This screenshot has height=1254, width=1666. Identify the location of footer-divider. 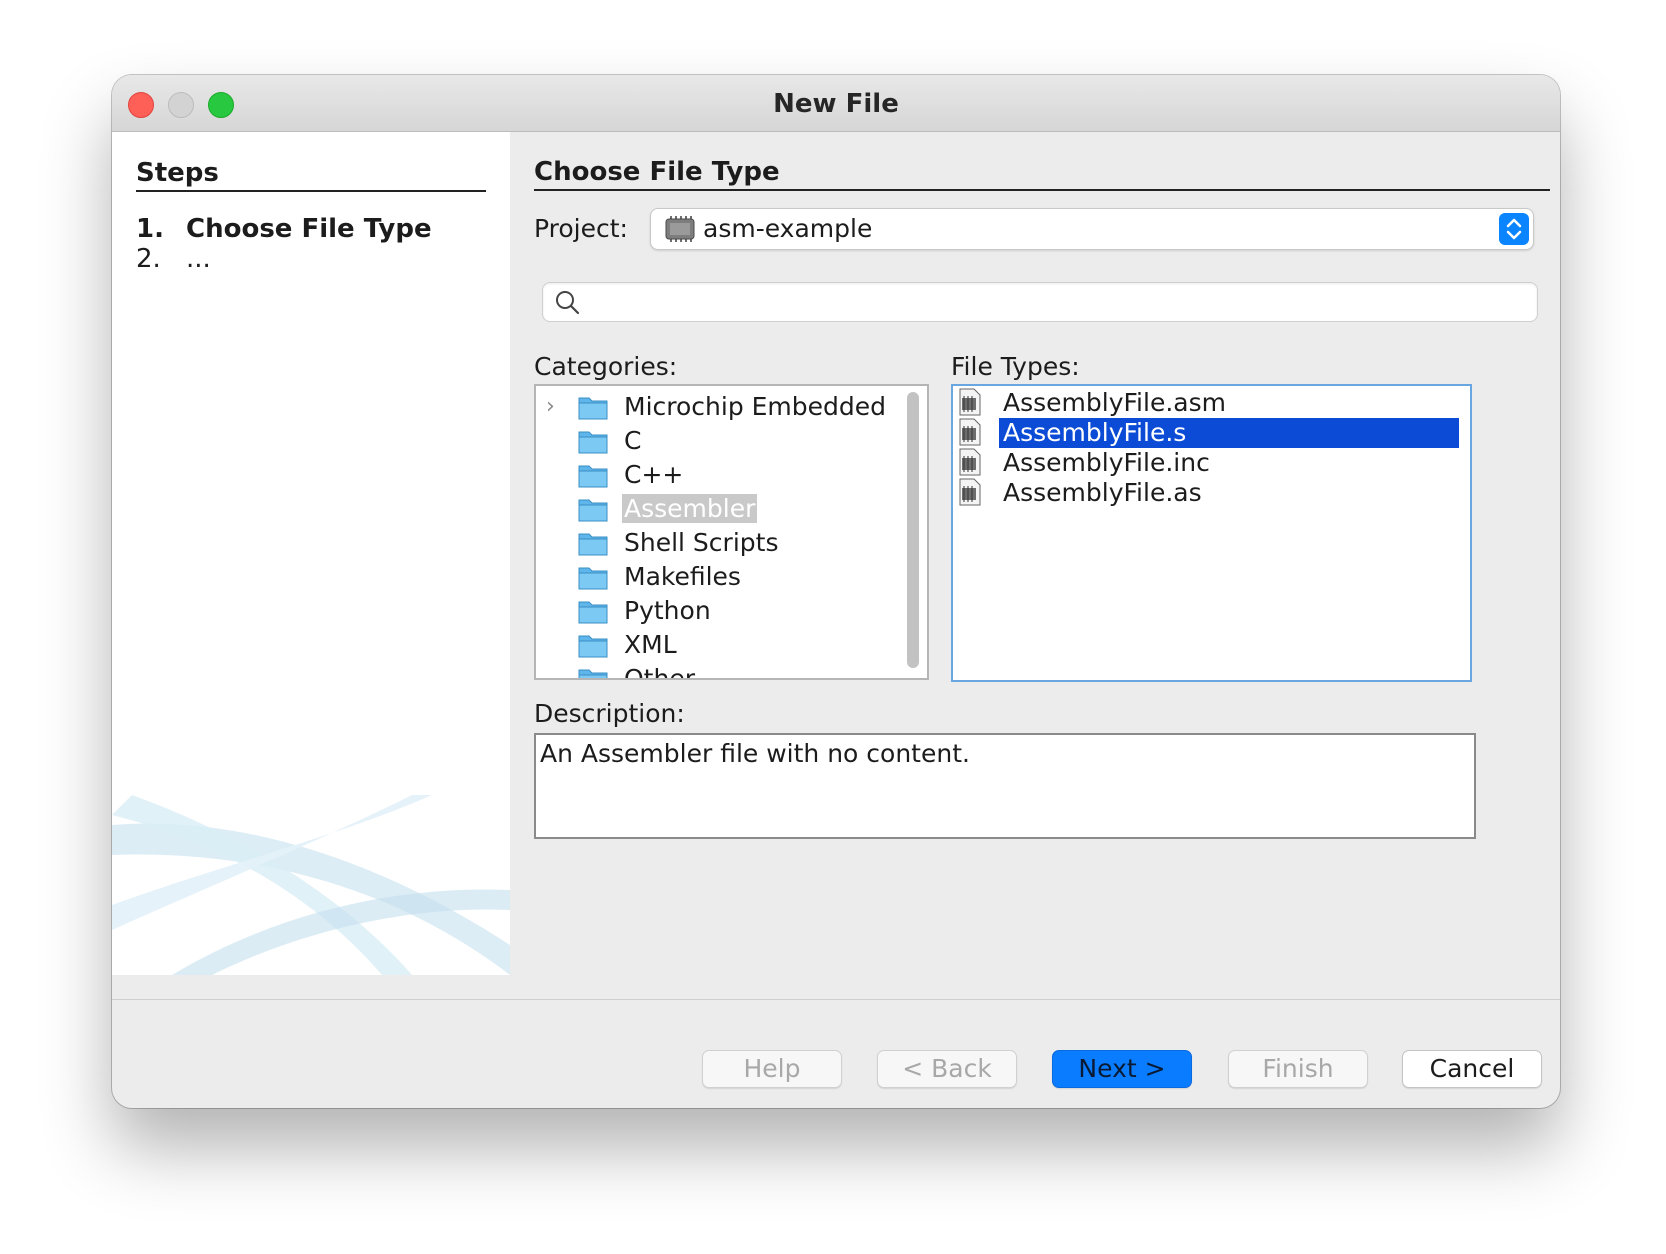
(836, 999).